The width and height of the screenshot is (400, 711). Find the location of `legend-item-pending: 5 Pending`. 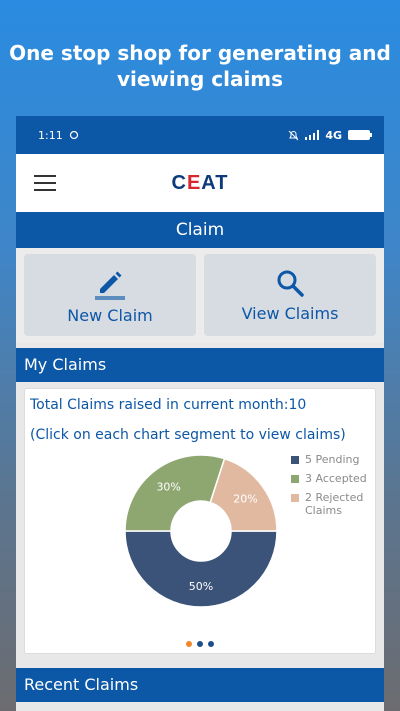

legend-item-pending: 5 Pending is located at coordinates (336, 459).